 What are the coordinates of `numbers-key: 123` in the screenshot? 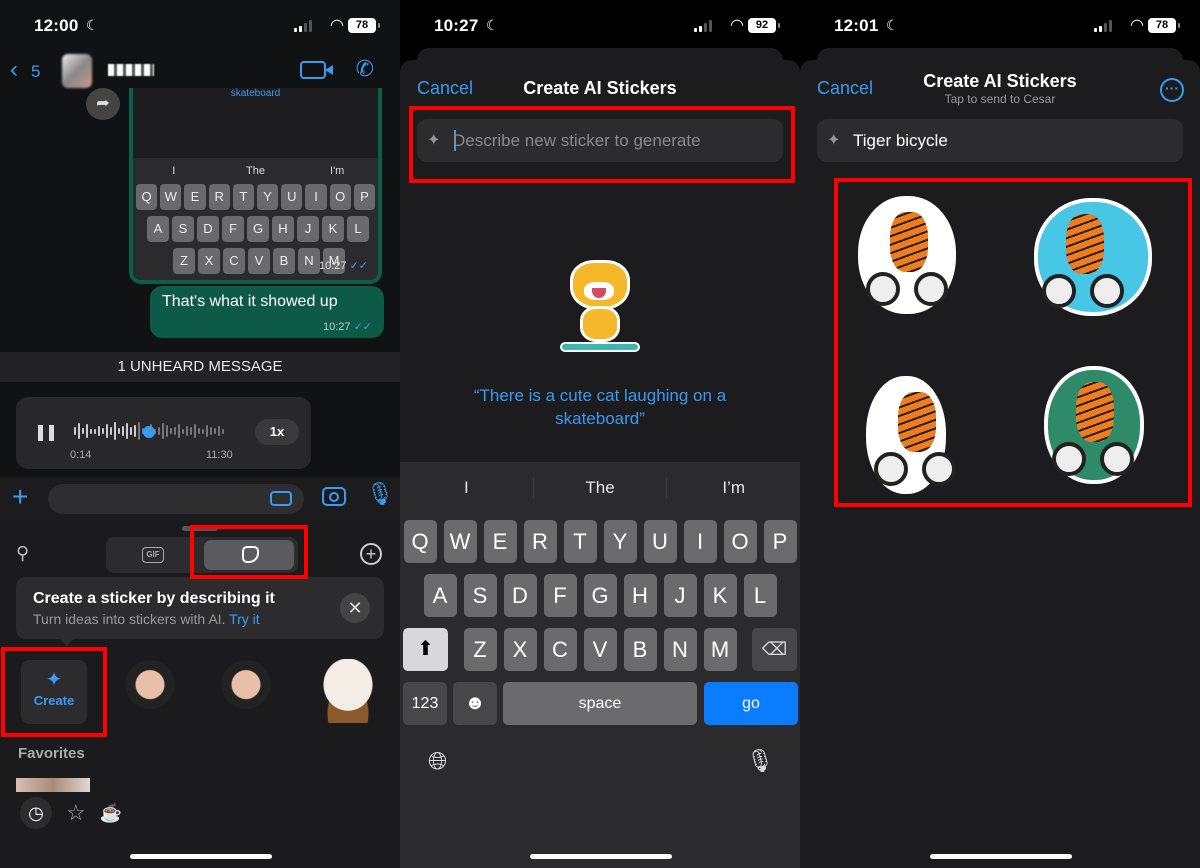 It's located at (425, 703).